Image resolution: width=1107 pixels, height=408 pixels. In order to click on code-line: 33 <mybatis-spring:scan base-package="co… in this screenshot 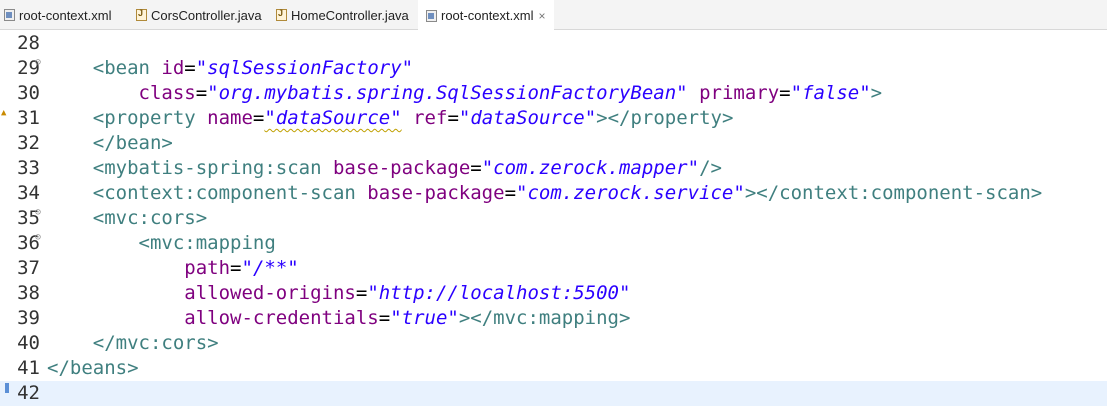, I will do `click(553, 168)`.